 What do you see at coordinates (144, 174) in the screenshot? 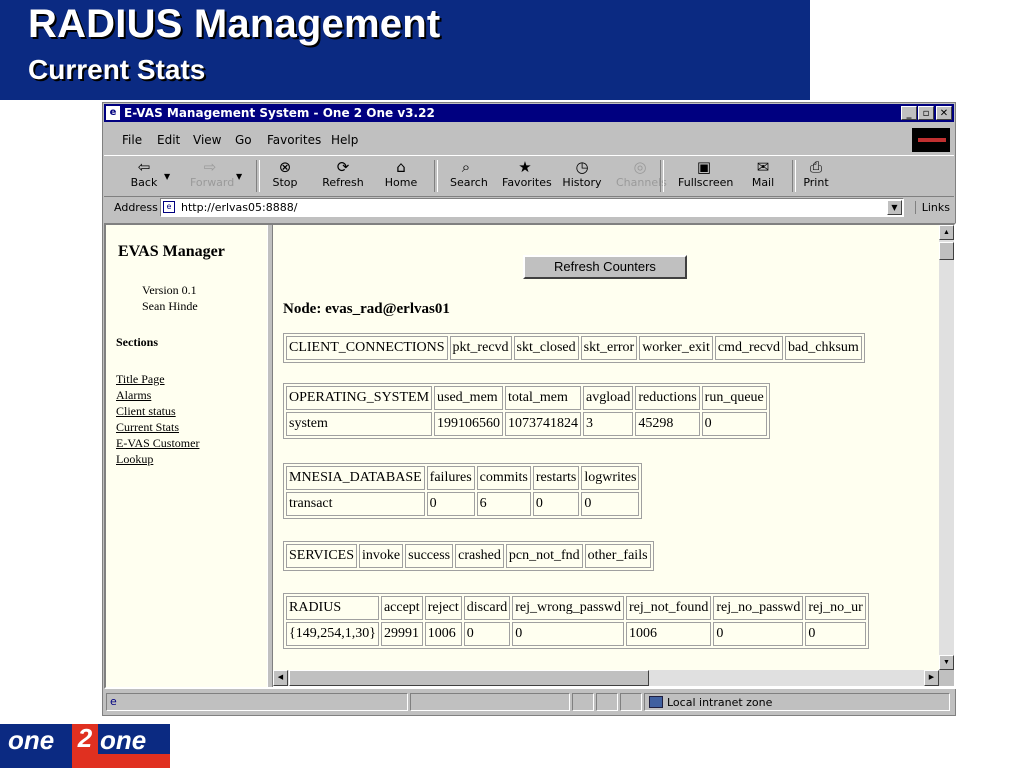
I see `toolbar-back-button: ⇦ Back` at bounding box center [144, 174].